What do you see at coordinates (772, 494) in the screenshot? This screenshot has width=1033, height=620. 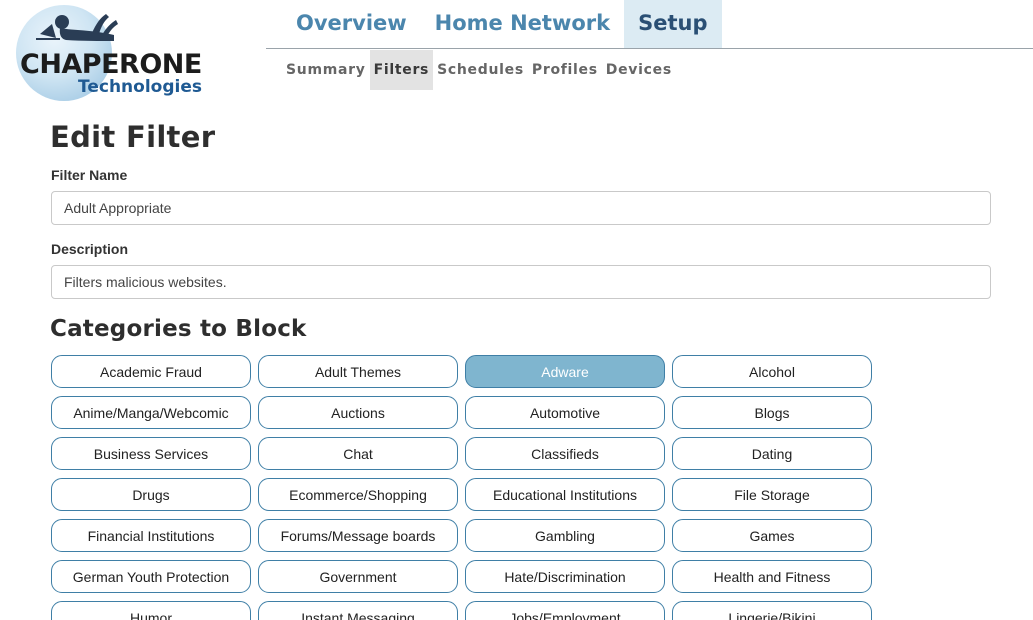 I see `category-file-storage: File Storage` at bounding box center [772, 494].